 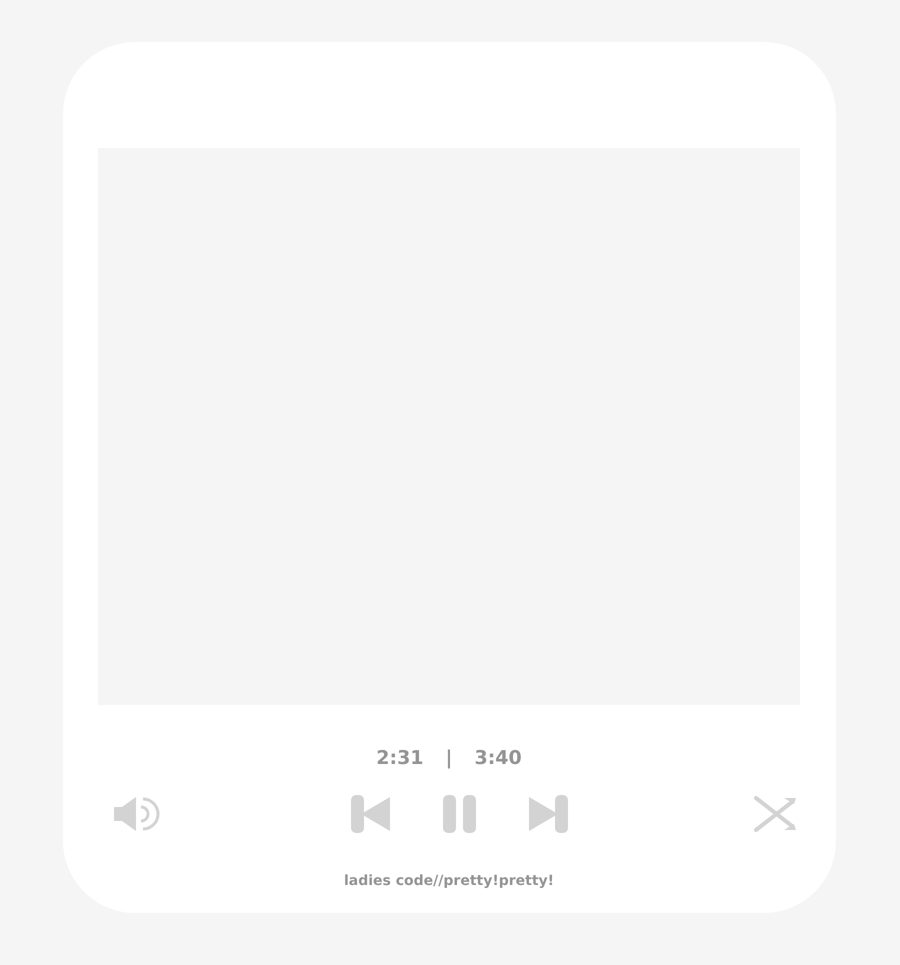 I want to click on previous-icon, so click(x=370, y=814).